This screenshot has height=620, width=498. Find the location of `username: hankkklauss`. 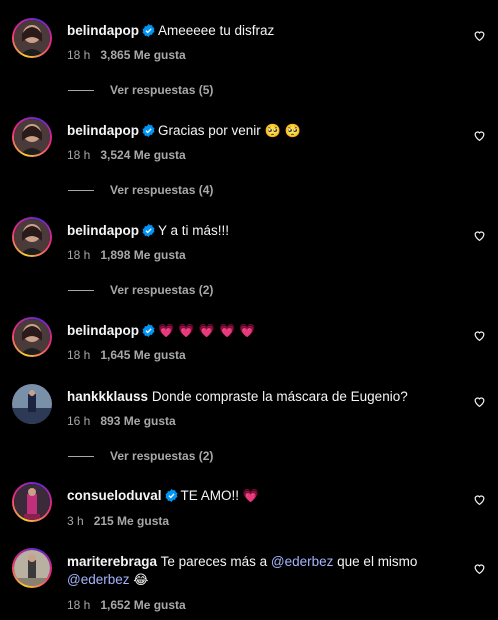

username: hankkklauss is located at coordinates (107, 396).